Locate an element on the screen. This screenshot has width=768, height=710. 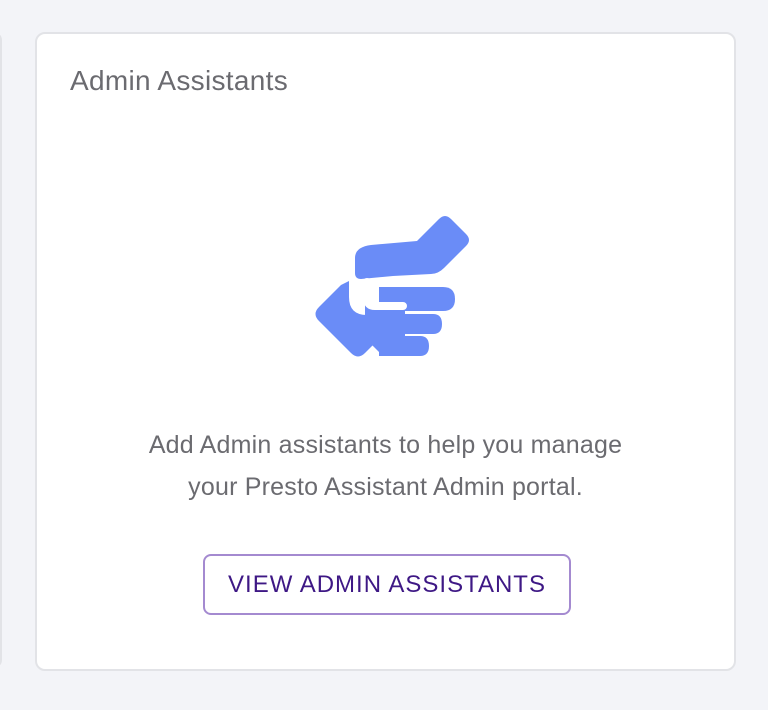
description-line-2: your Presto Assistant Admin portal. is located at coordinates (385, 487).